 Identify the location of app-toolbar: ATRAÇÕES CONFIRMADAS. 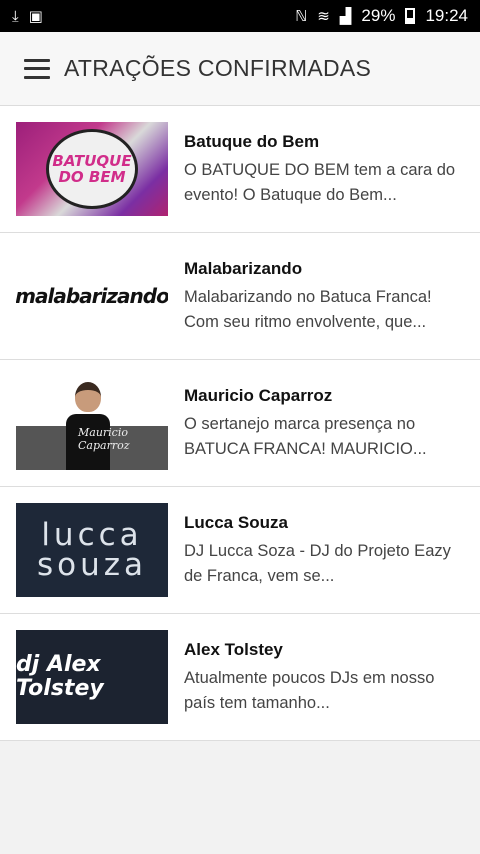
(240, 69).